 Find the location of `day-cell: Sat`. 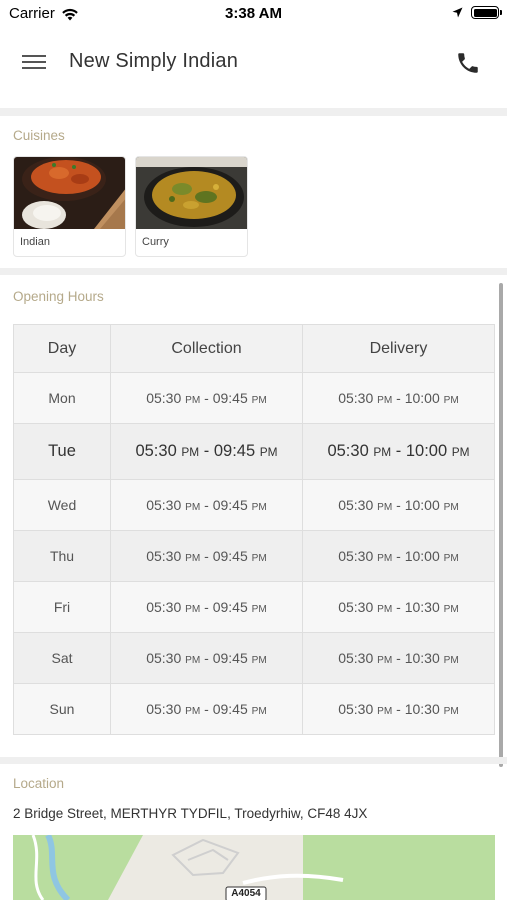

day-cell: Sat is located at coordinates (62, 658).